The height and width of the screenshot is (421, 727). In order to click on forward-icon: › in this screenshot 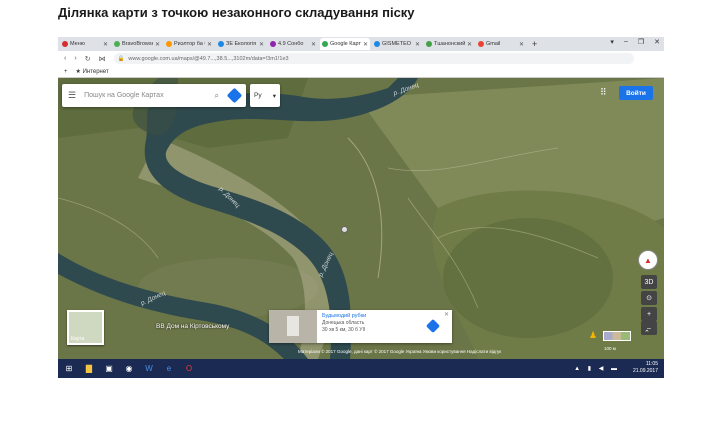, I will do `click(75, 58)`.